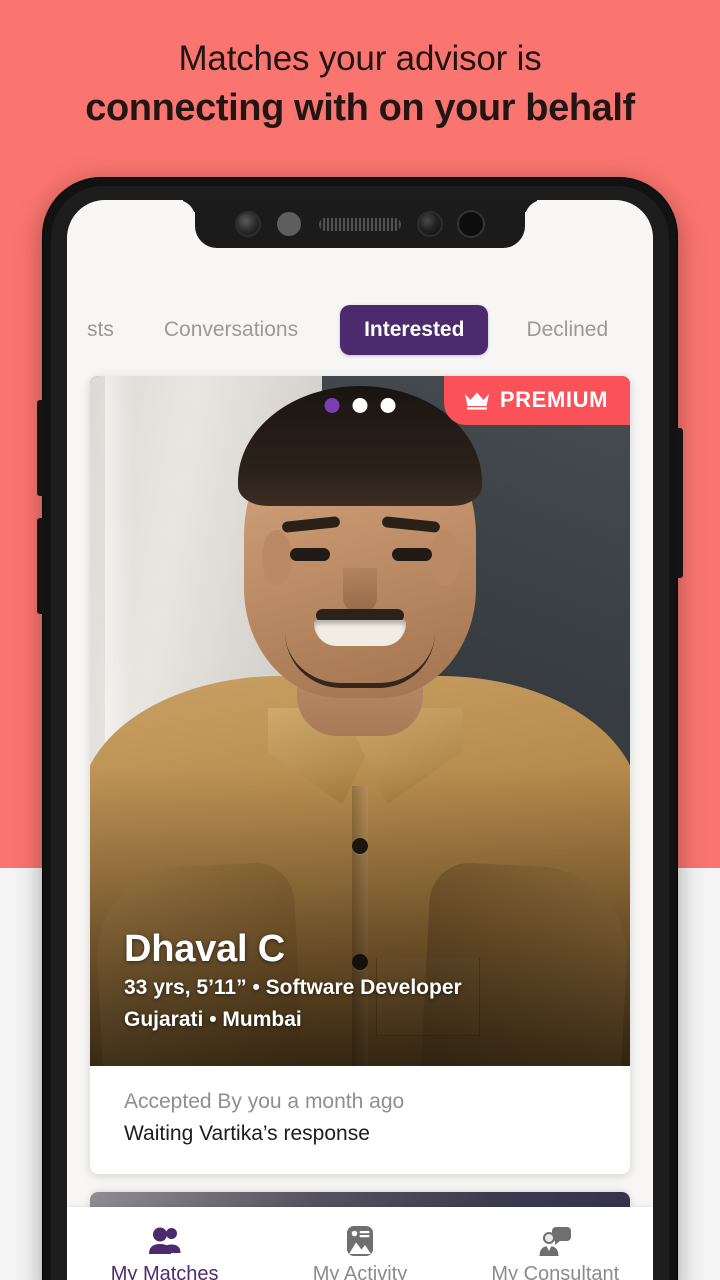  I want to click on nav-label-my-consultant: My Consultant, so click(555, 1271).